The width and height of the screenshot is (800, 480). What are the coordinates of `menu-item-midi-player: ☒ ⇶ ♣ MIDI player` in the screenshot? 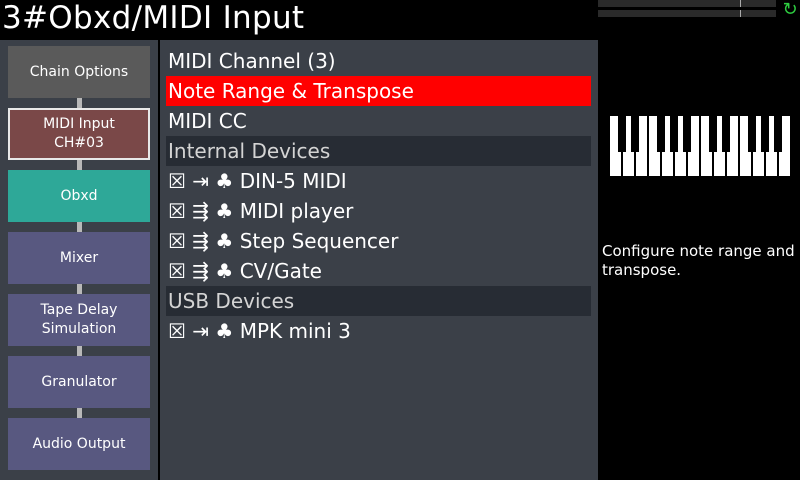 It's located at (378, 211).